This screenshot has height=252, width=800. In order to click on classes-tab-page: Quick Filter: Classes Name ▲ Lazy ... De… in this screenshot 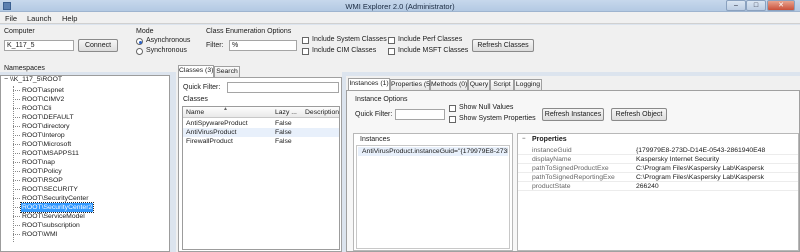, I will do `click(260, 164)`.